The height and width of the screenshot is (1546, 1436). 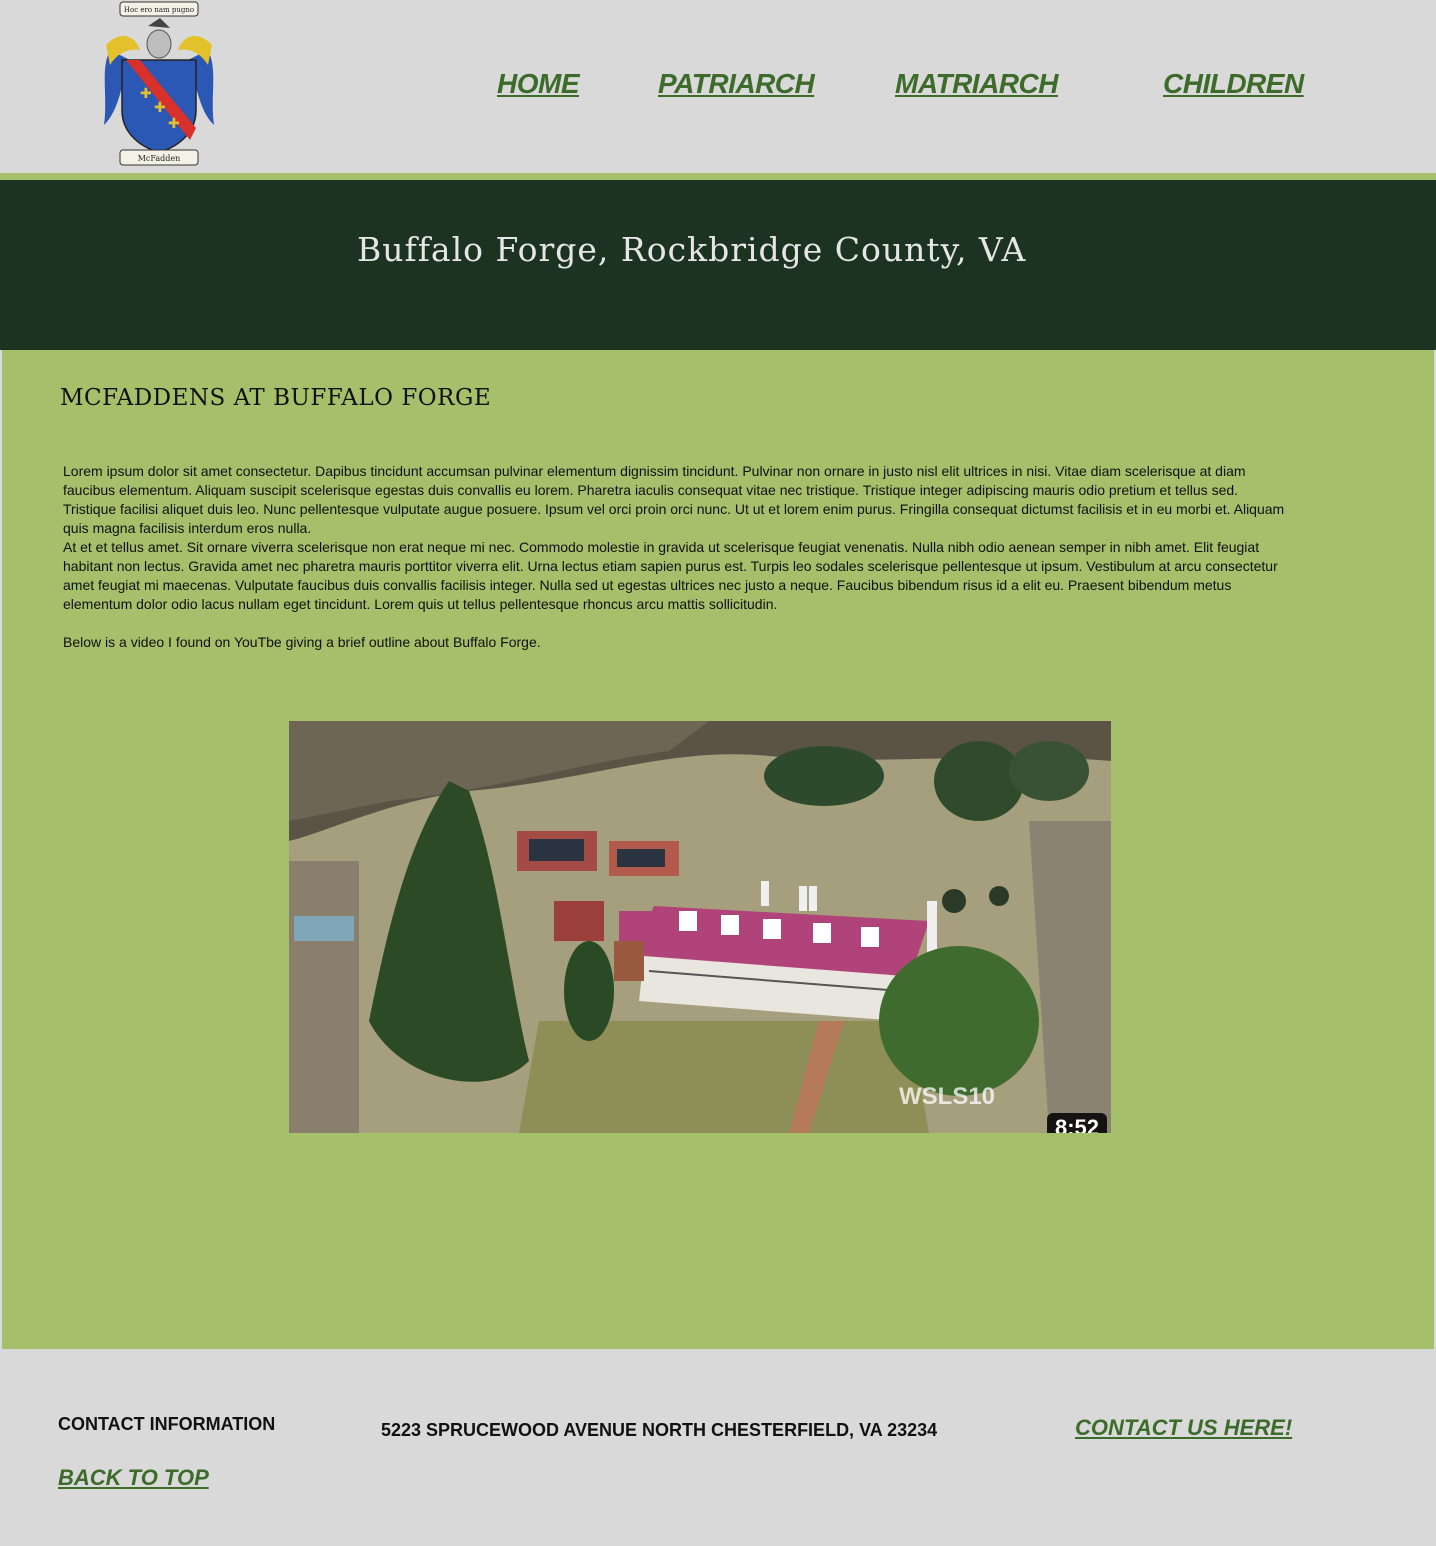 What do you see at coordinates (718, 176) in the screenshot?
I see `header-divider` at bounding box center [718, 176].